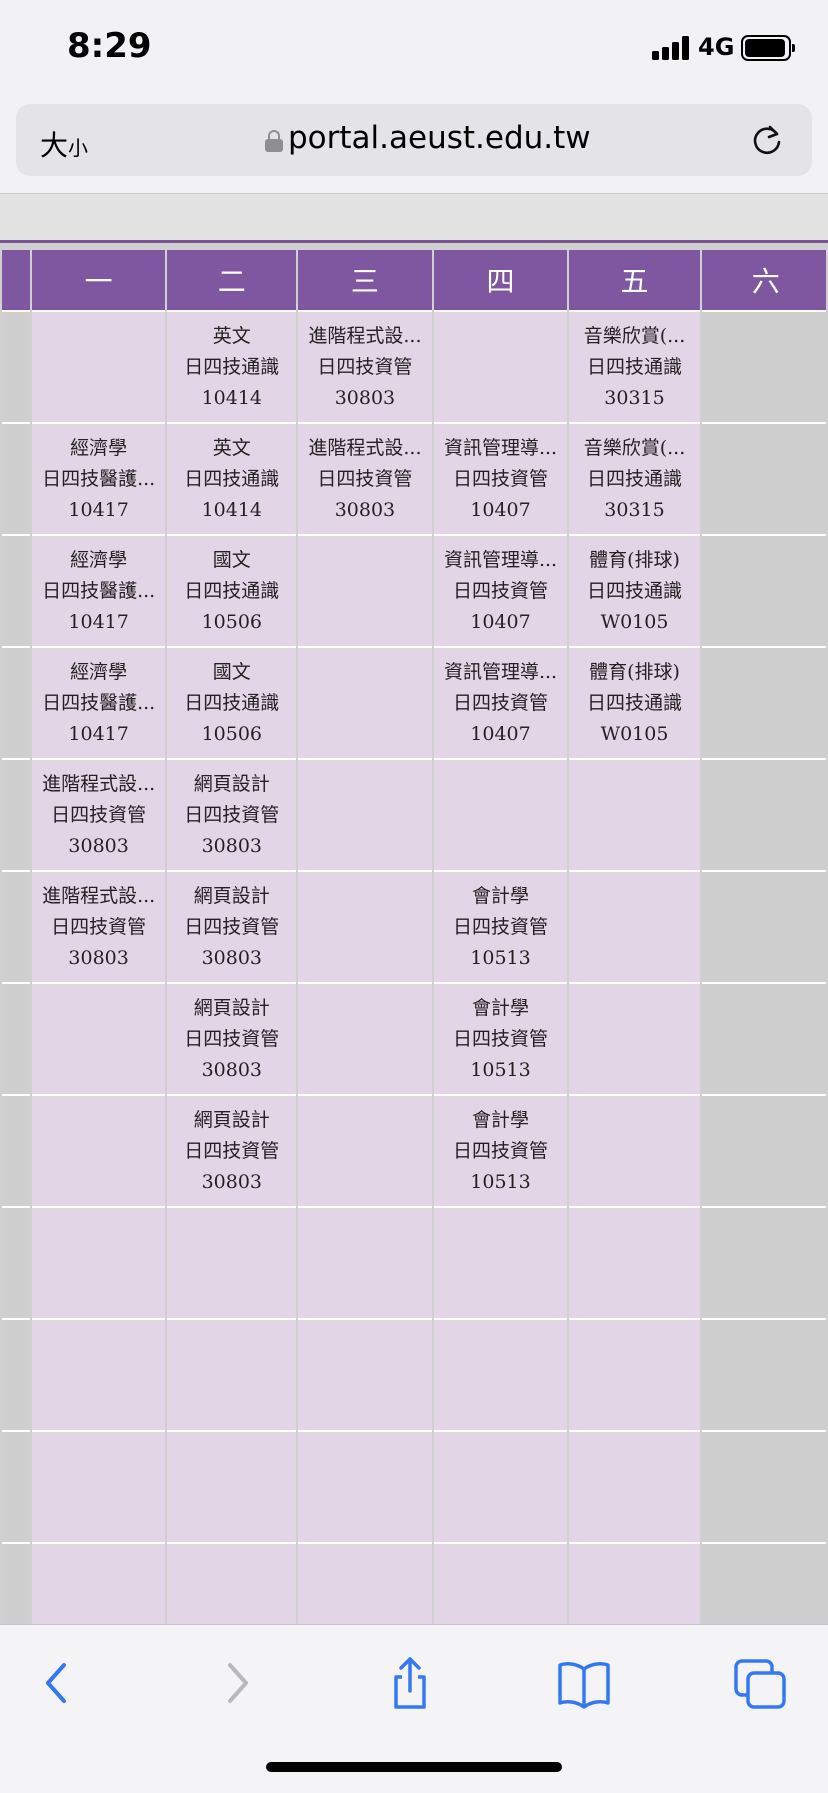  What do you see at coordinates (58, 1683) in the screenshot?
I see `back-icon` at bounding box center [58, 1683].